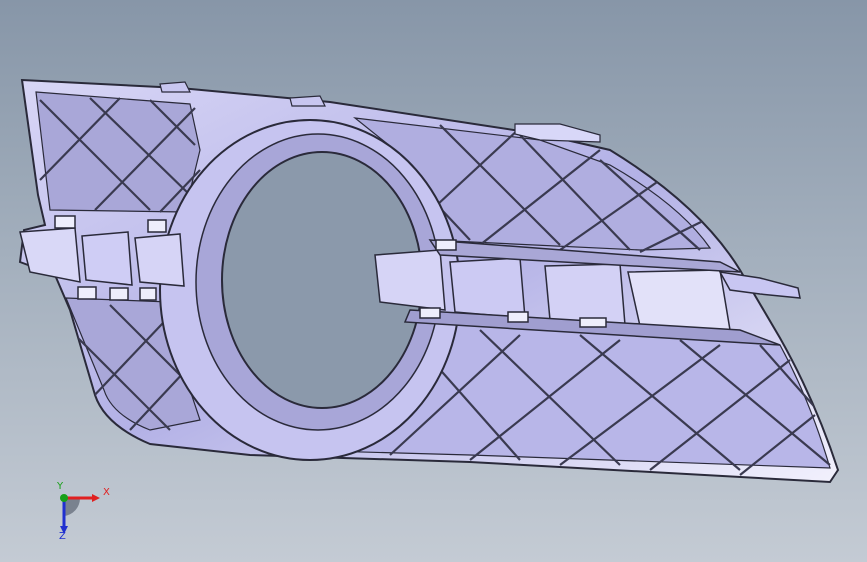 The image size is (867, 562). Describe the element at coordinates (96, 498) in the screenshot. I see `x-axis-arrow` at that location.